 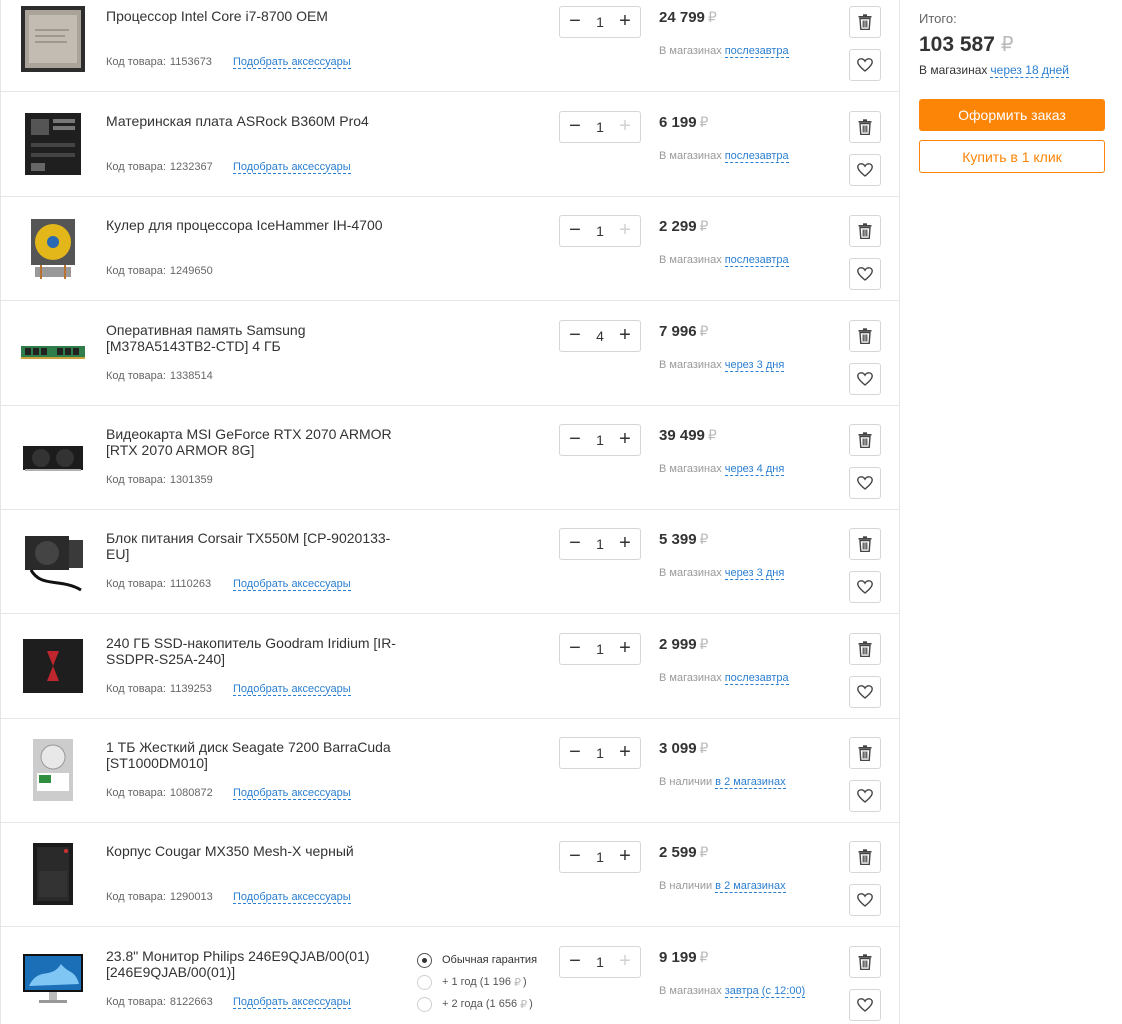 What do you see at coordinates (256, 16) in the screenshot?
I see `product-name: Процессор Intel Core i7-8700 OEM` at bounding box center [256, 16].